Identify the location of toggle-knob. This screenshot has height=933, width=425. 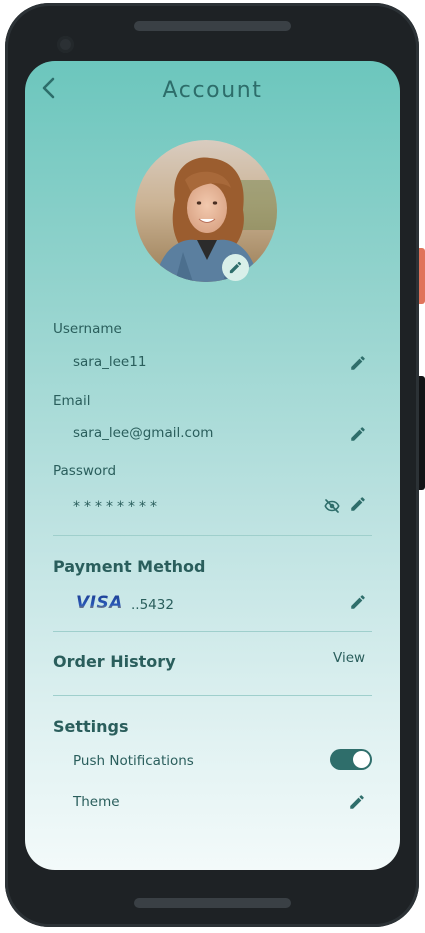
(361, 759).